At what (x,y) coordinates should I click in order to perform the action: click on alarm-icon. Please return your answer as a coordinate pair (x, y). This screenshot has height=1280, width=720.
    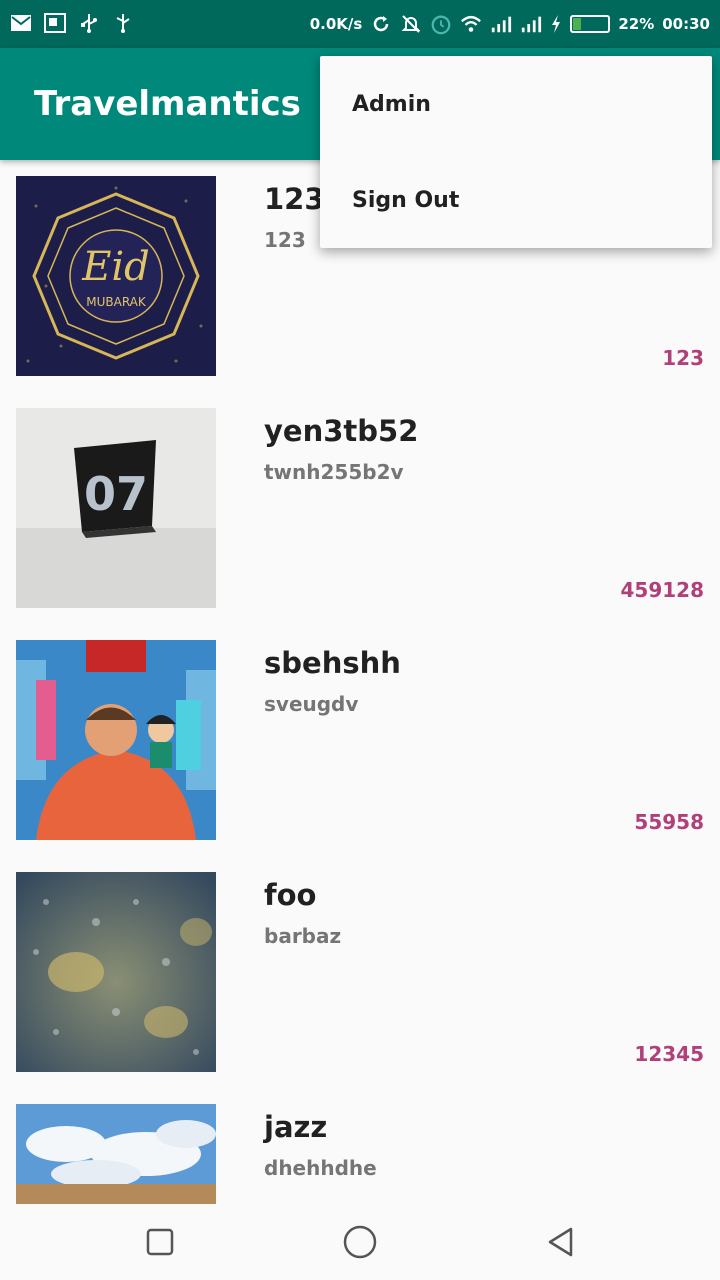
    Looking at the image, I should click on (441, 24).